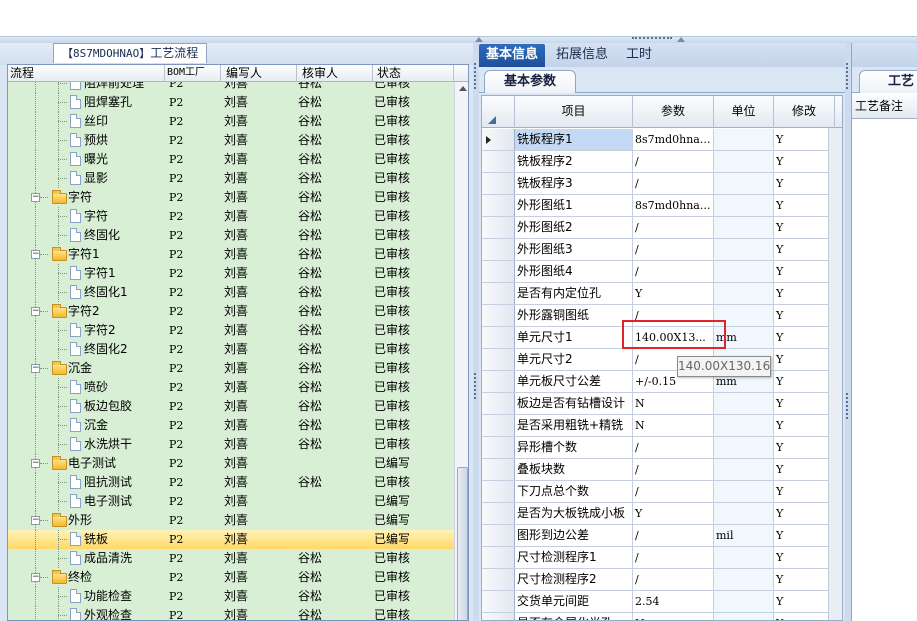  What do you see at coordinates (231, 444) in the screenshot?
I see `tree-row: 水洗烘干 P2 刘喜 谷松 已审核` at bounding box center [231, 444].